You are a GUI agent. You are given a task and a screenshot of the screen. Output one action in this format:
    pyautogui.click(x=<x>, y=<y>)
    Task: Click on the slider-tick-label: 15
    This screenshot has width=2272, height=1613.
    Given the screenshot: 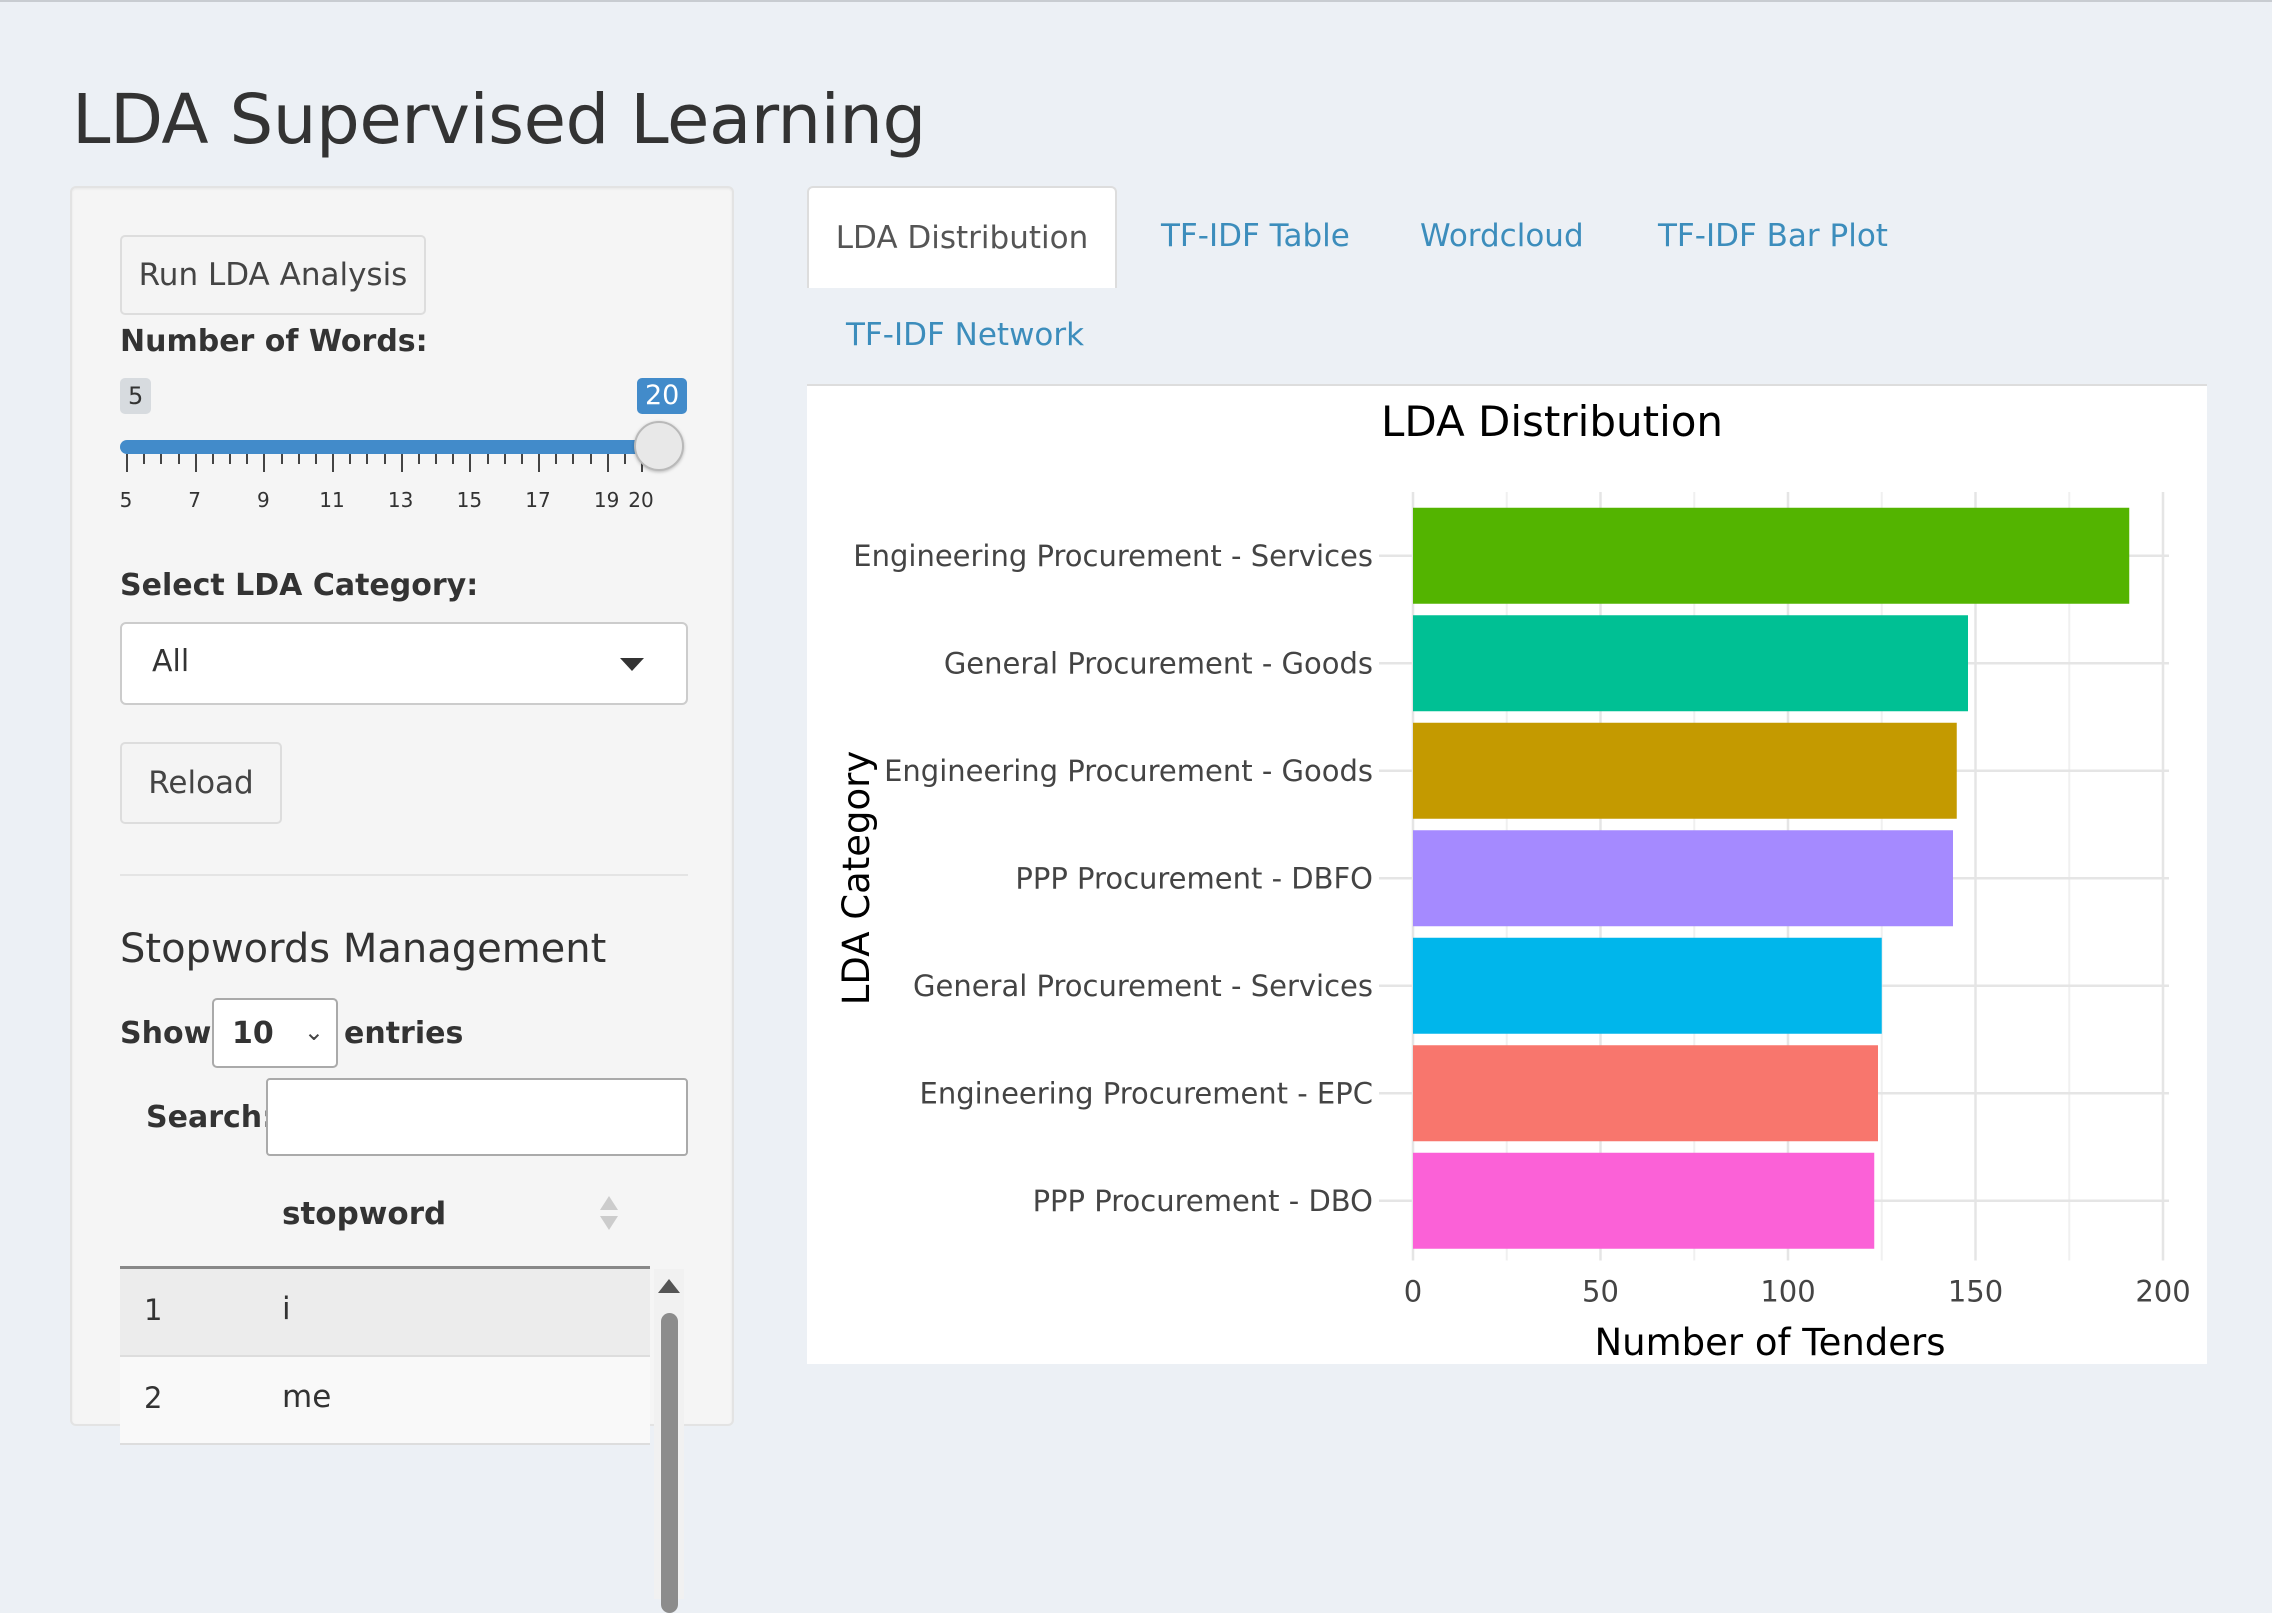 What is the action you would take?
    pyautogui.click(x=469, y=500)
    